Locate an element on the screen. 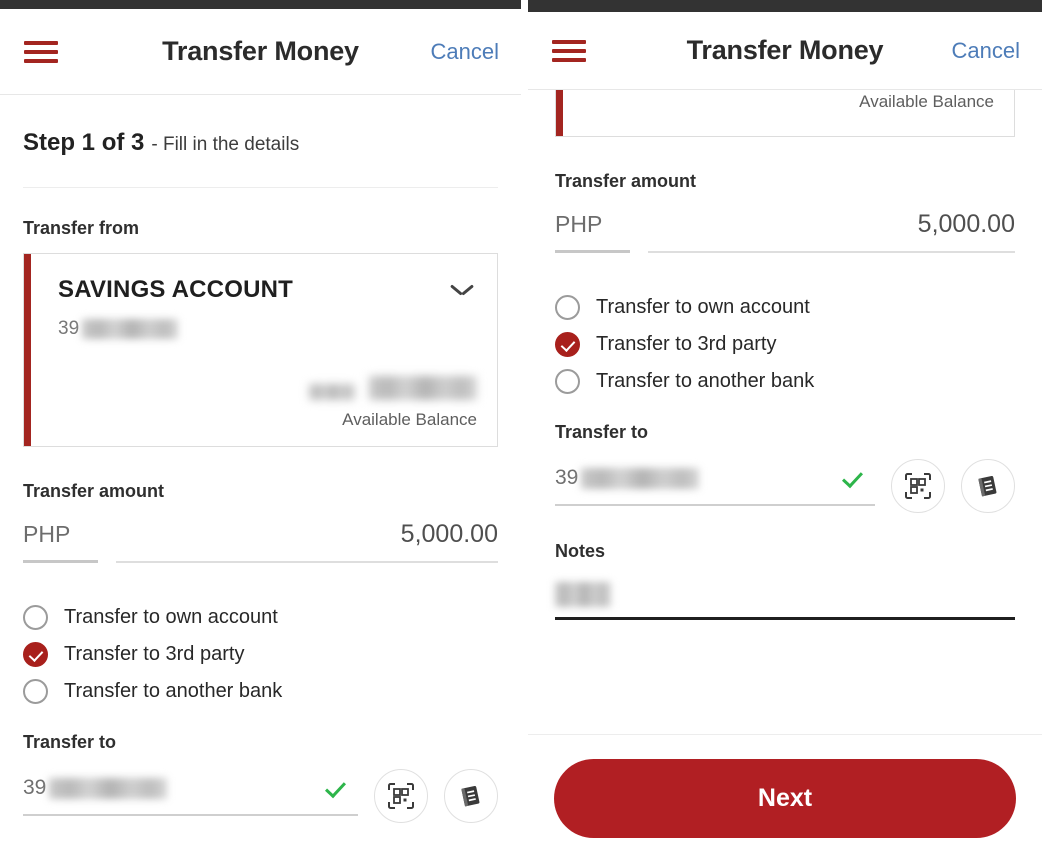 The height and width of the screenshot is (868, 1042). balance-currency-redacted is located at coordinates (332, 392).